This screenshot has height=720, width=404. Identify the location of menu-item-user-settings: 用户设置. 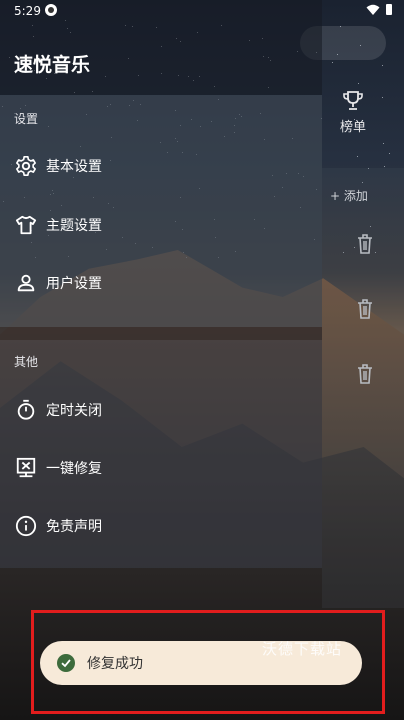
(161, 283).